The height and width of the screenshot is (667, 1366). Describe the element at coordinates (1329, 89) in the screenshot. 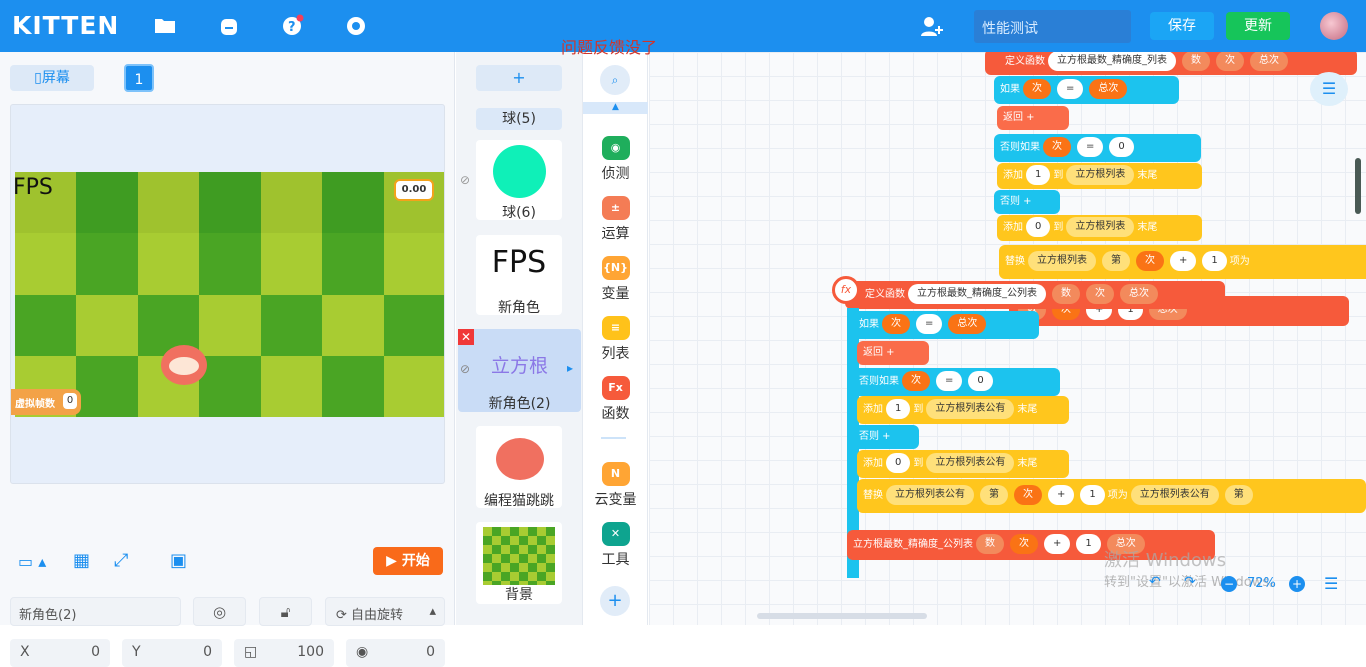

I see `block-search-icon: ☰` at that location.